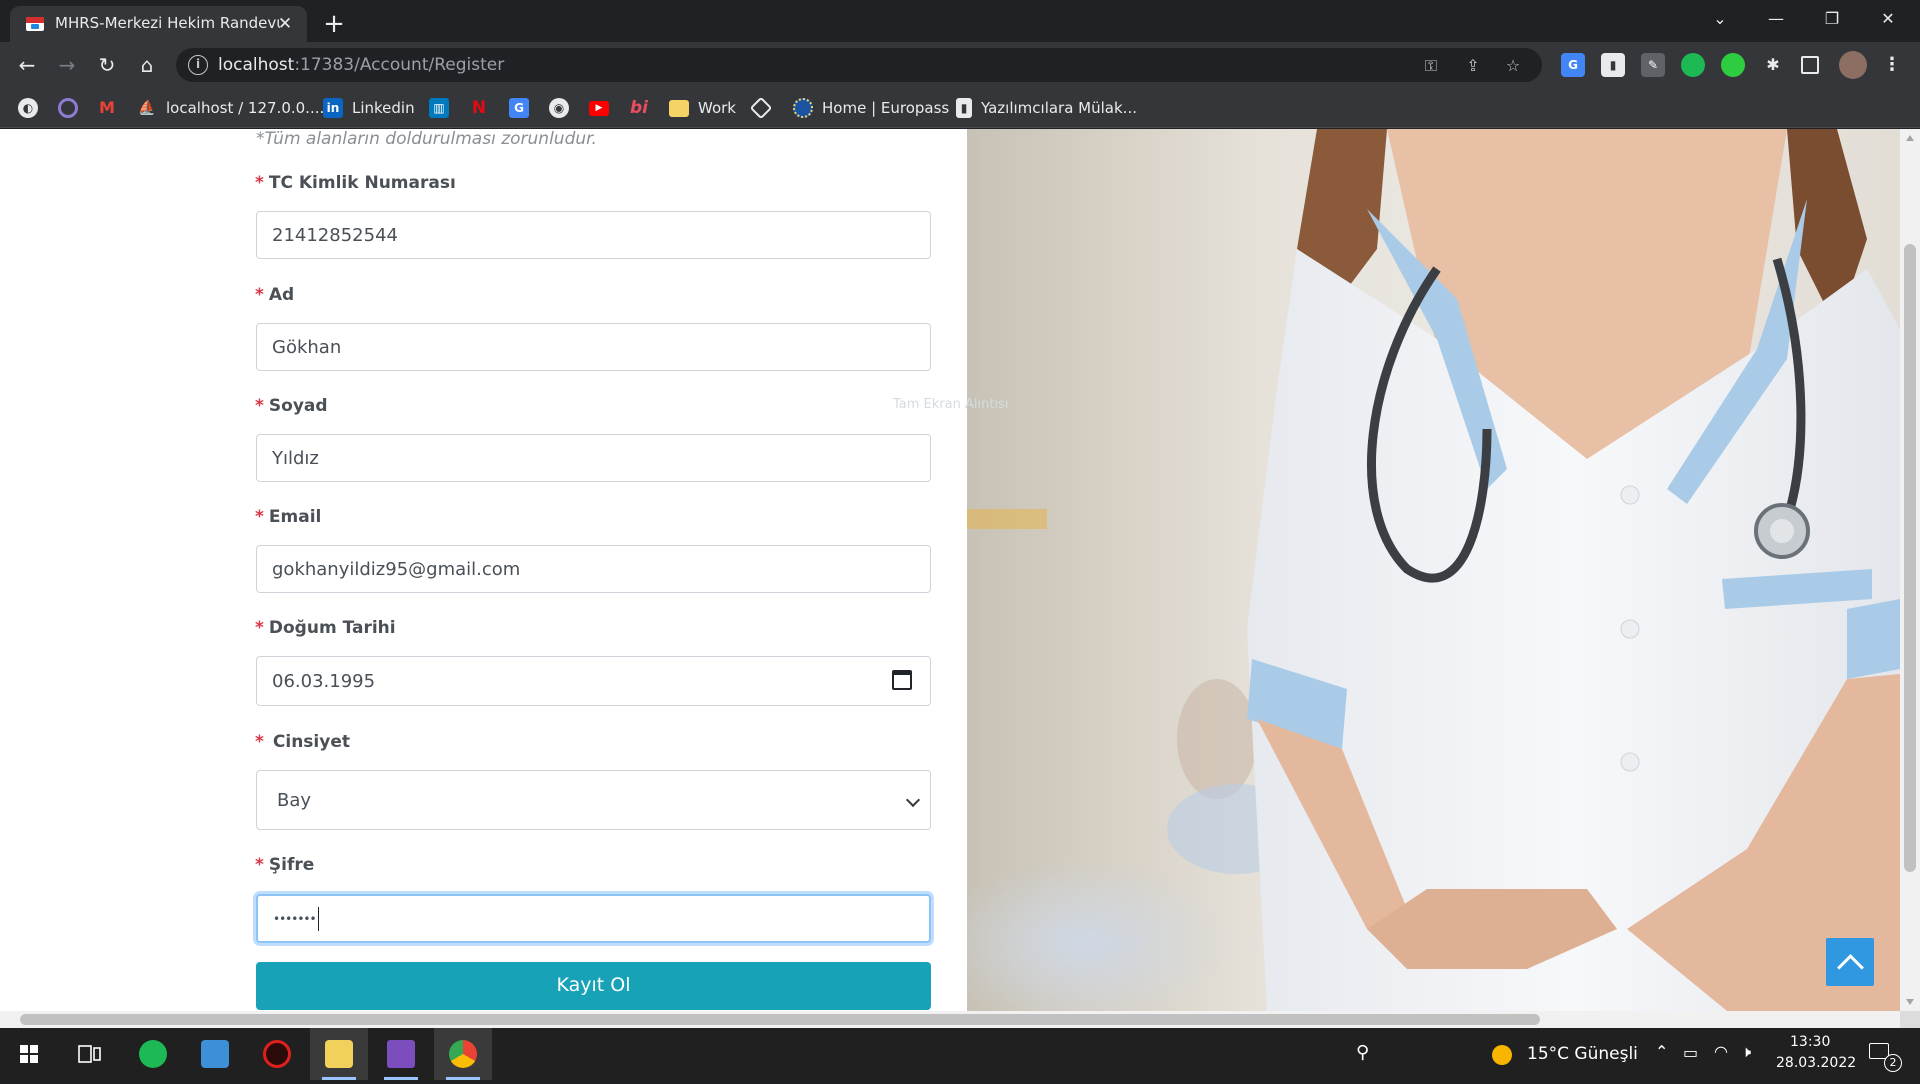 This screenshot has width=1920, height=1084. What do you see at coordinates (593, 347) in the screenshot?
I see `ad-input: Gökhan` at bounding box center [593, 347].